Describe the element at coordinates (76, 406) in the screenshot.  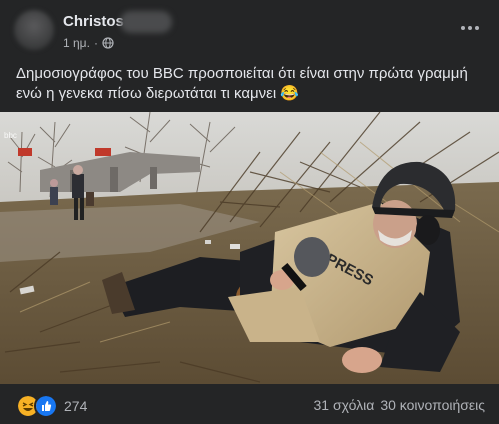
I see `reaction-count: 274` at that location.